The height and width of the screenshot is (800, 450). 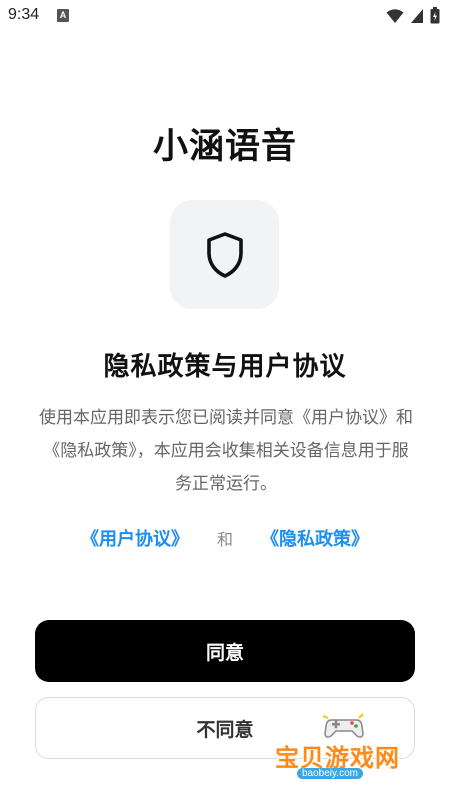 I want to click on notification-a-icon: A, so click(x=63, y=15).